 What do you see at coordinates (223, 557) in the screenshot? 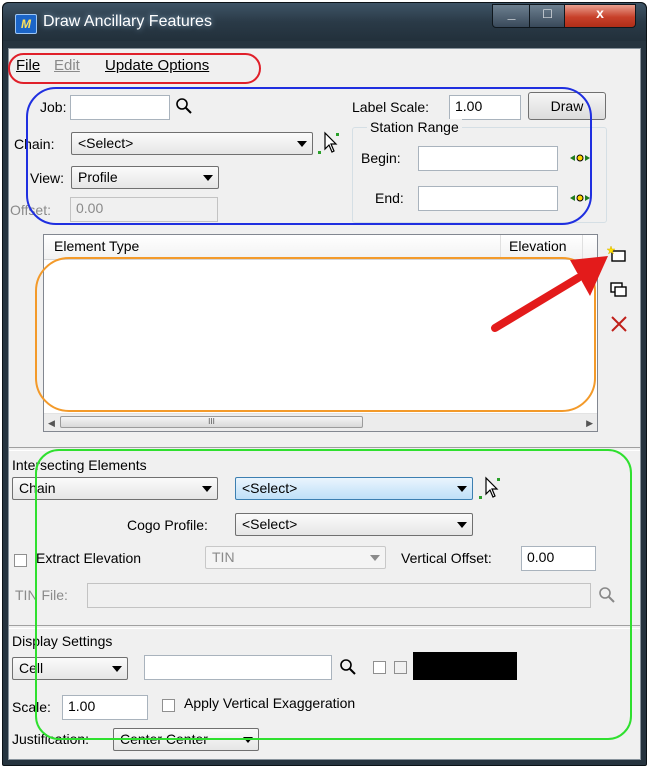
I see `tin-source-value: TIN` at bounding box center [223, 557].